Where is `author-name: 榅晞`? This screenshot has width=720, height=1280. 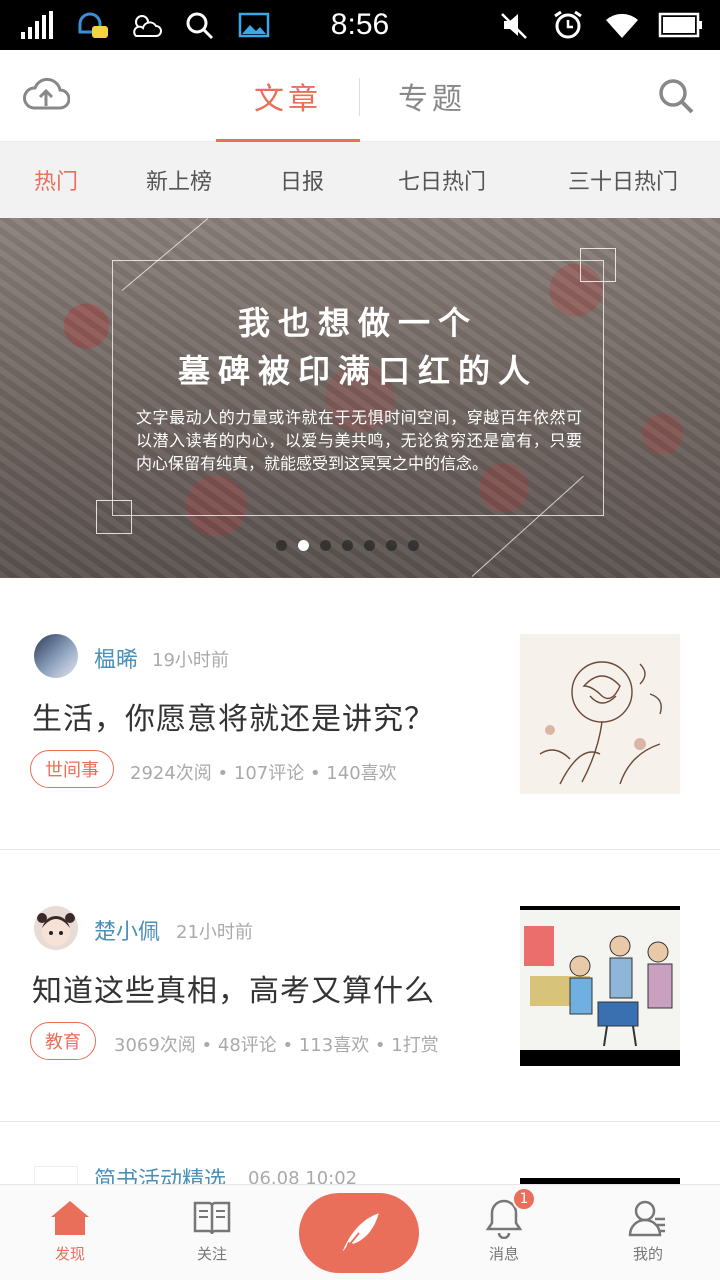
author-name: 榅晞 is located at coordinates (116, 658).